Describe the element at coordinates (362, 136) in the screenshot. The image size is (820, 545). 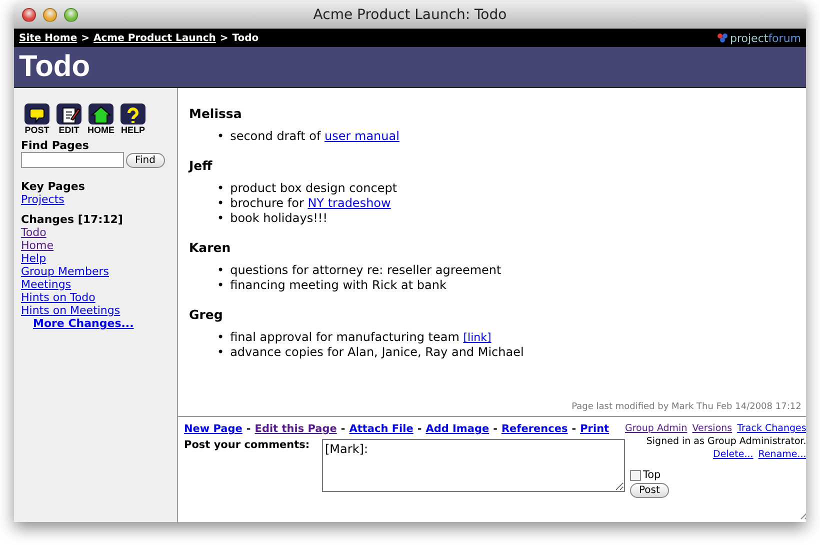
I see `link: user manual` at that location.